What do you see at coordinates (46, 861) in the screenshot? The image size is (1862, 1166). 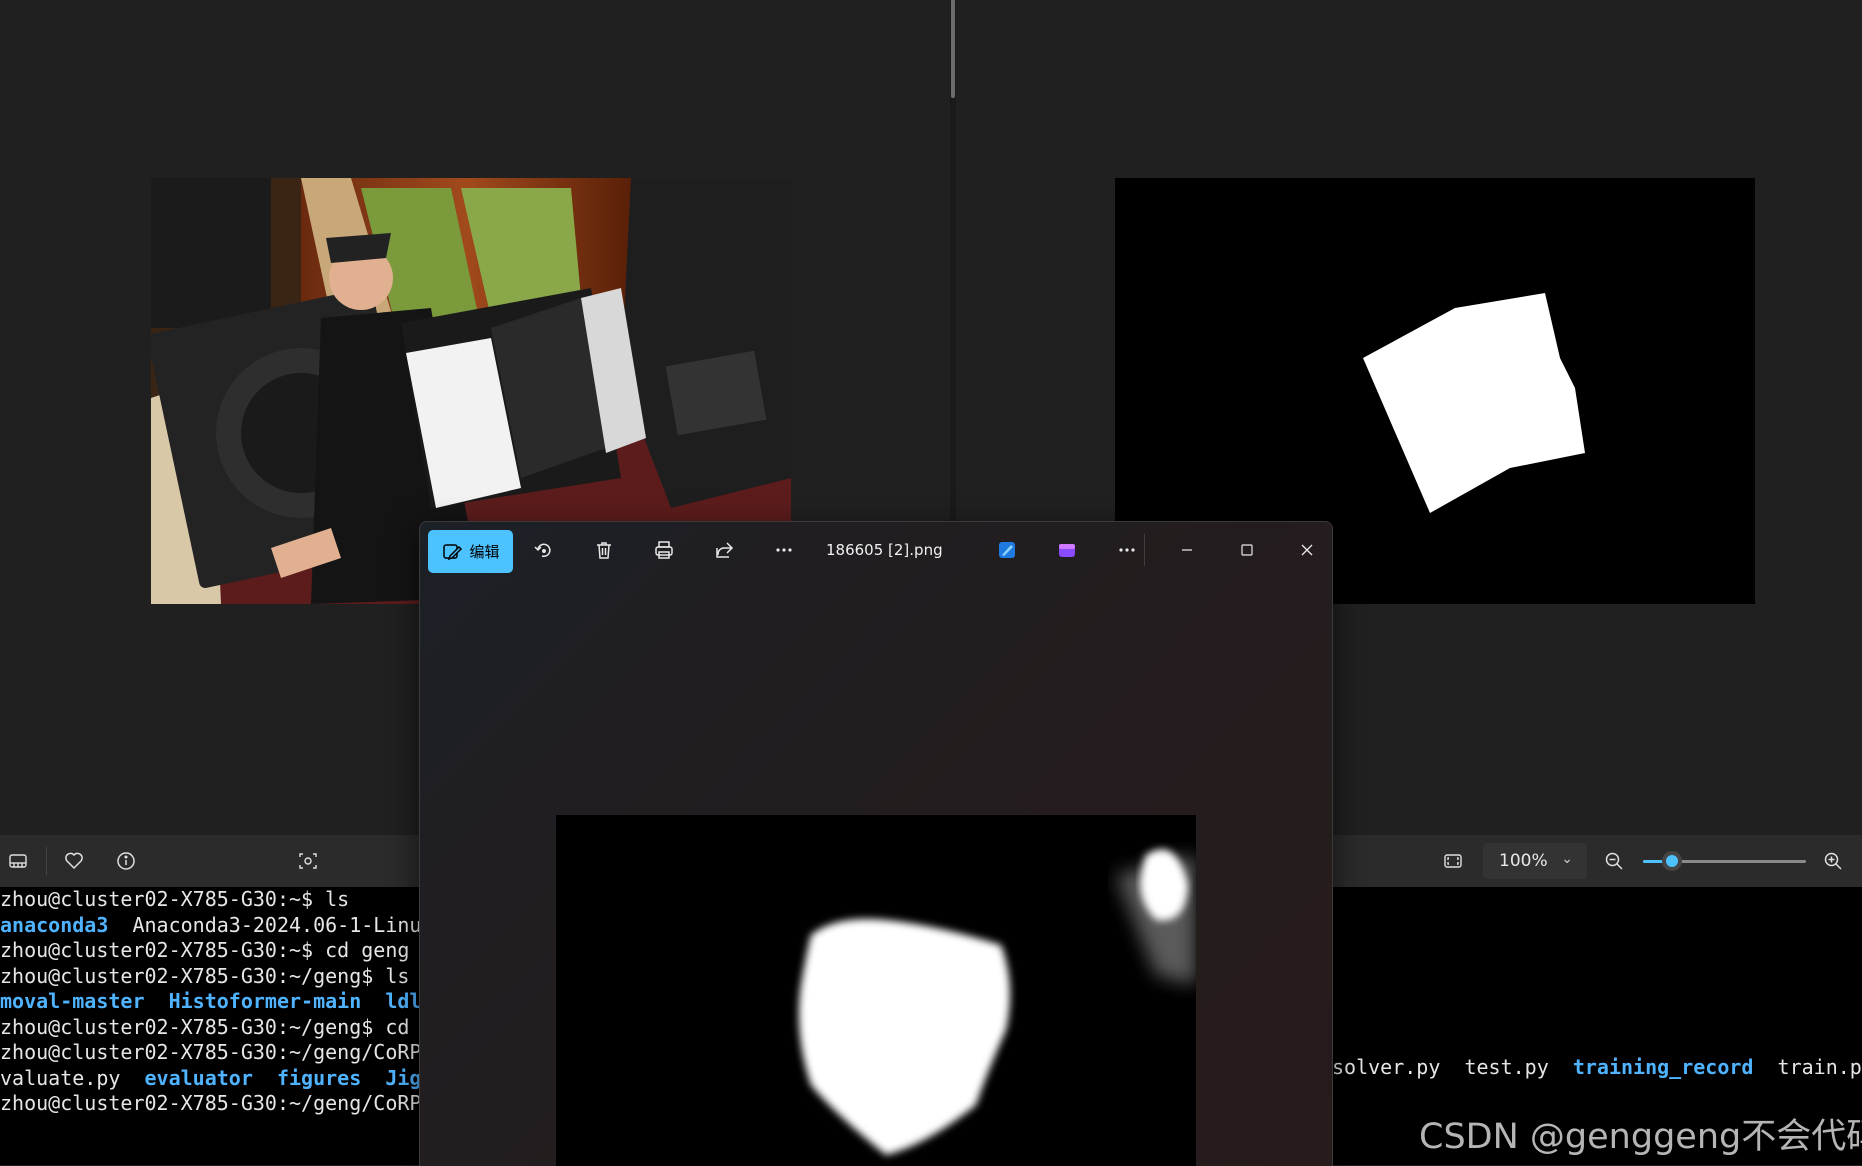 I see `toolbar-separator` at bounding box center [46, 861].